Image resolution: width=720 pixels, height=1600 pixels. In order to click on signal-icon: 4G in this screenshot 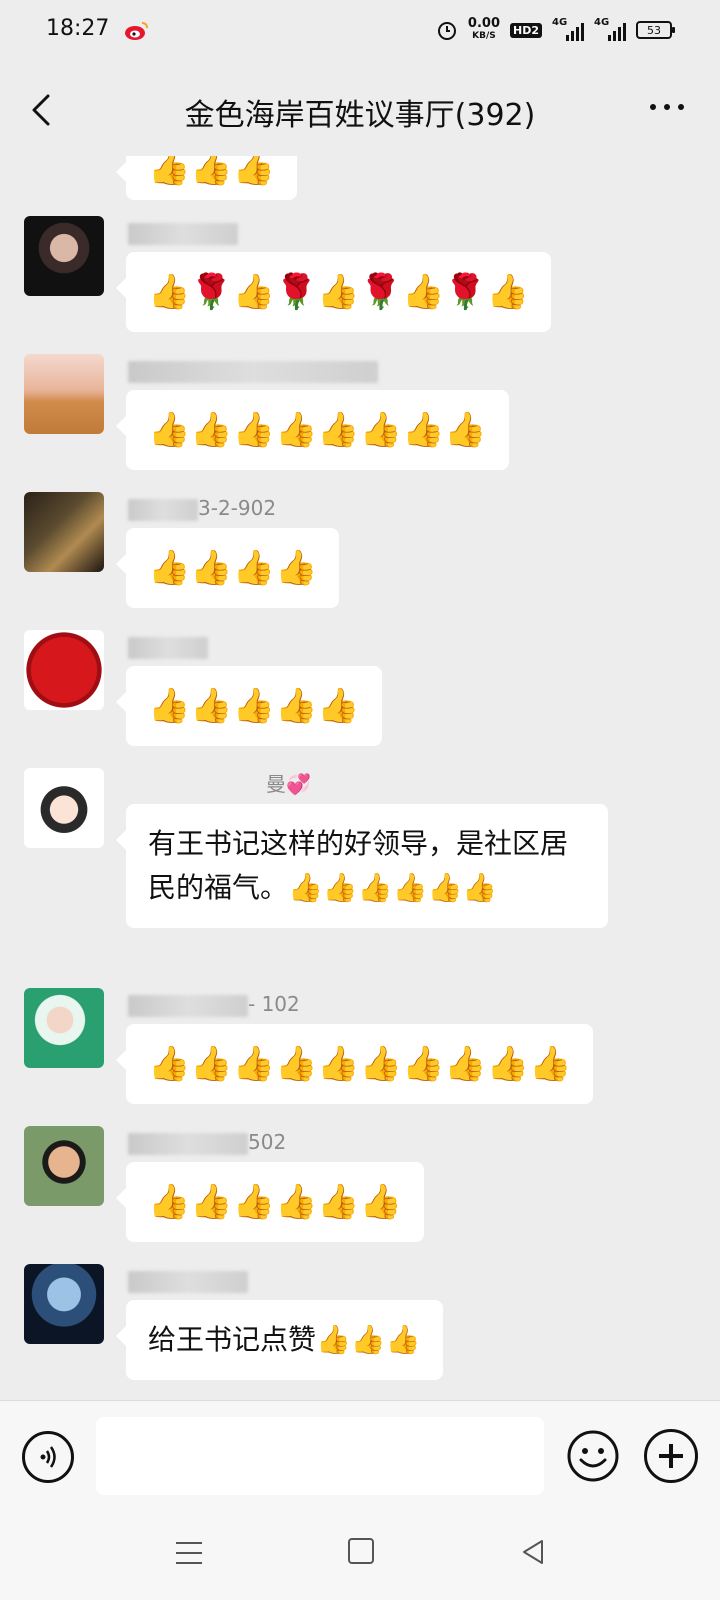, I will do `click(568, 29)`.